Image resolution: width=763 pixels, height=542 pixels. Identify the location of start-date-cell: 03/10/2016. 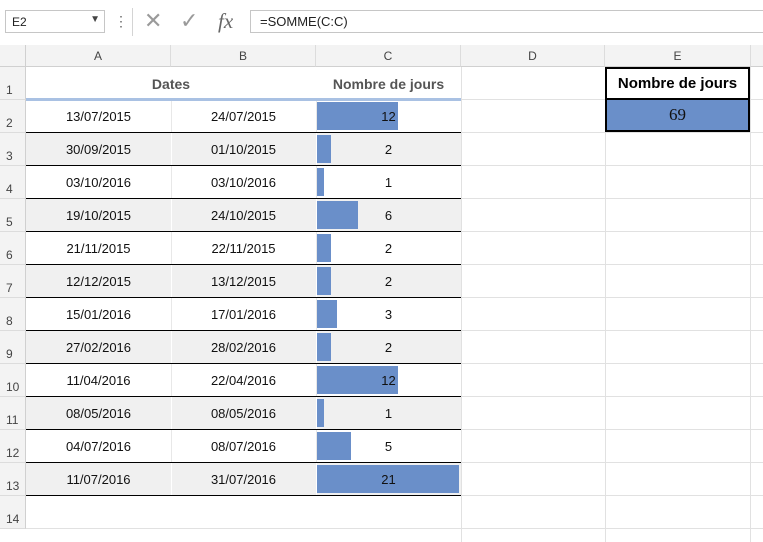
(98, 182).